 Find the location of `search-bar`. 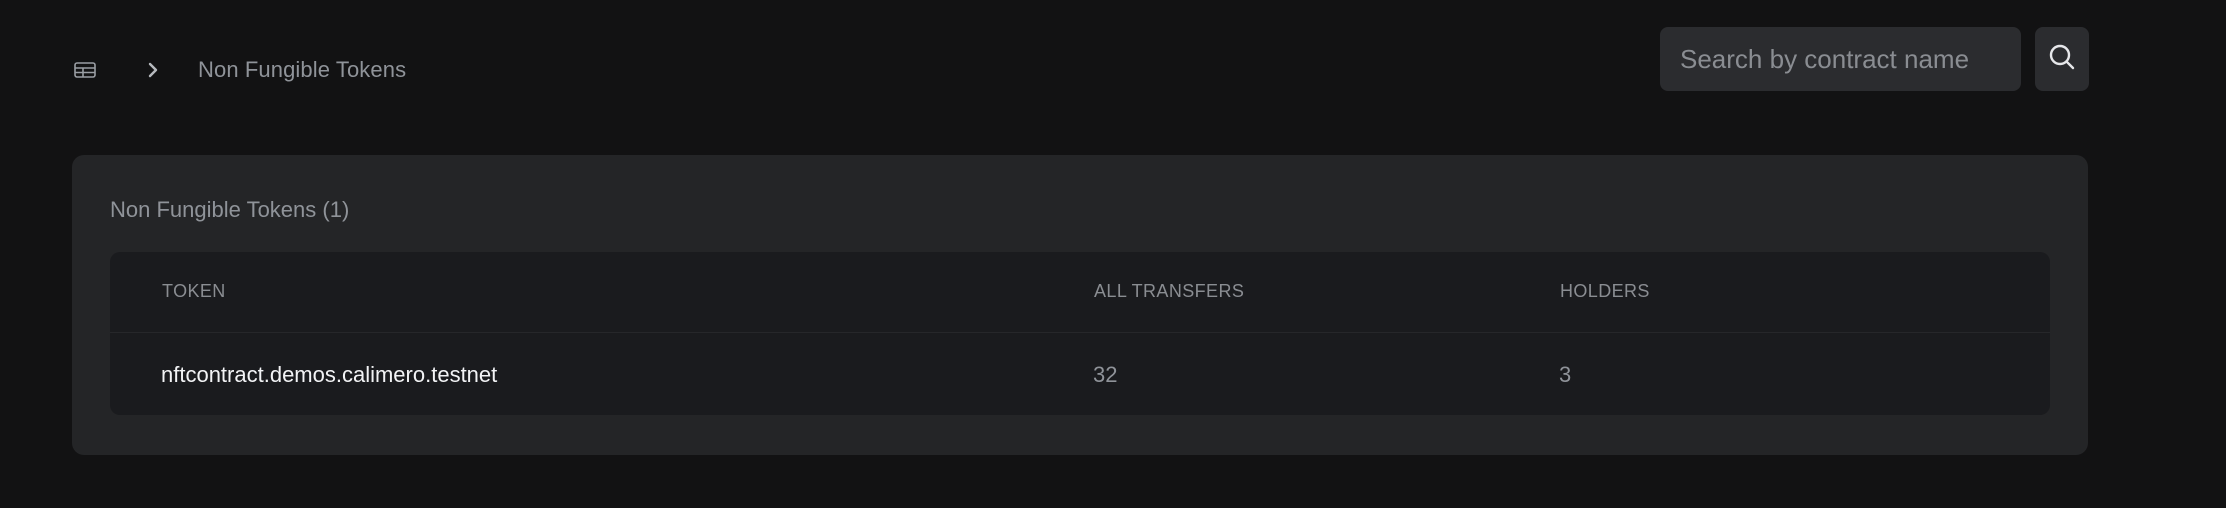

search-bar is located at coordinates (1874, 59).